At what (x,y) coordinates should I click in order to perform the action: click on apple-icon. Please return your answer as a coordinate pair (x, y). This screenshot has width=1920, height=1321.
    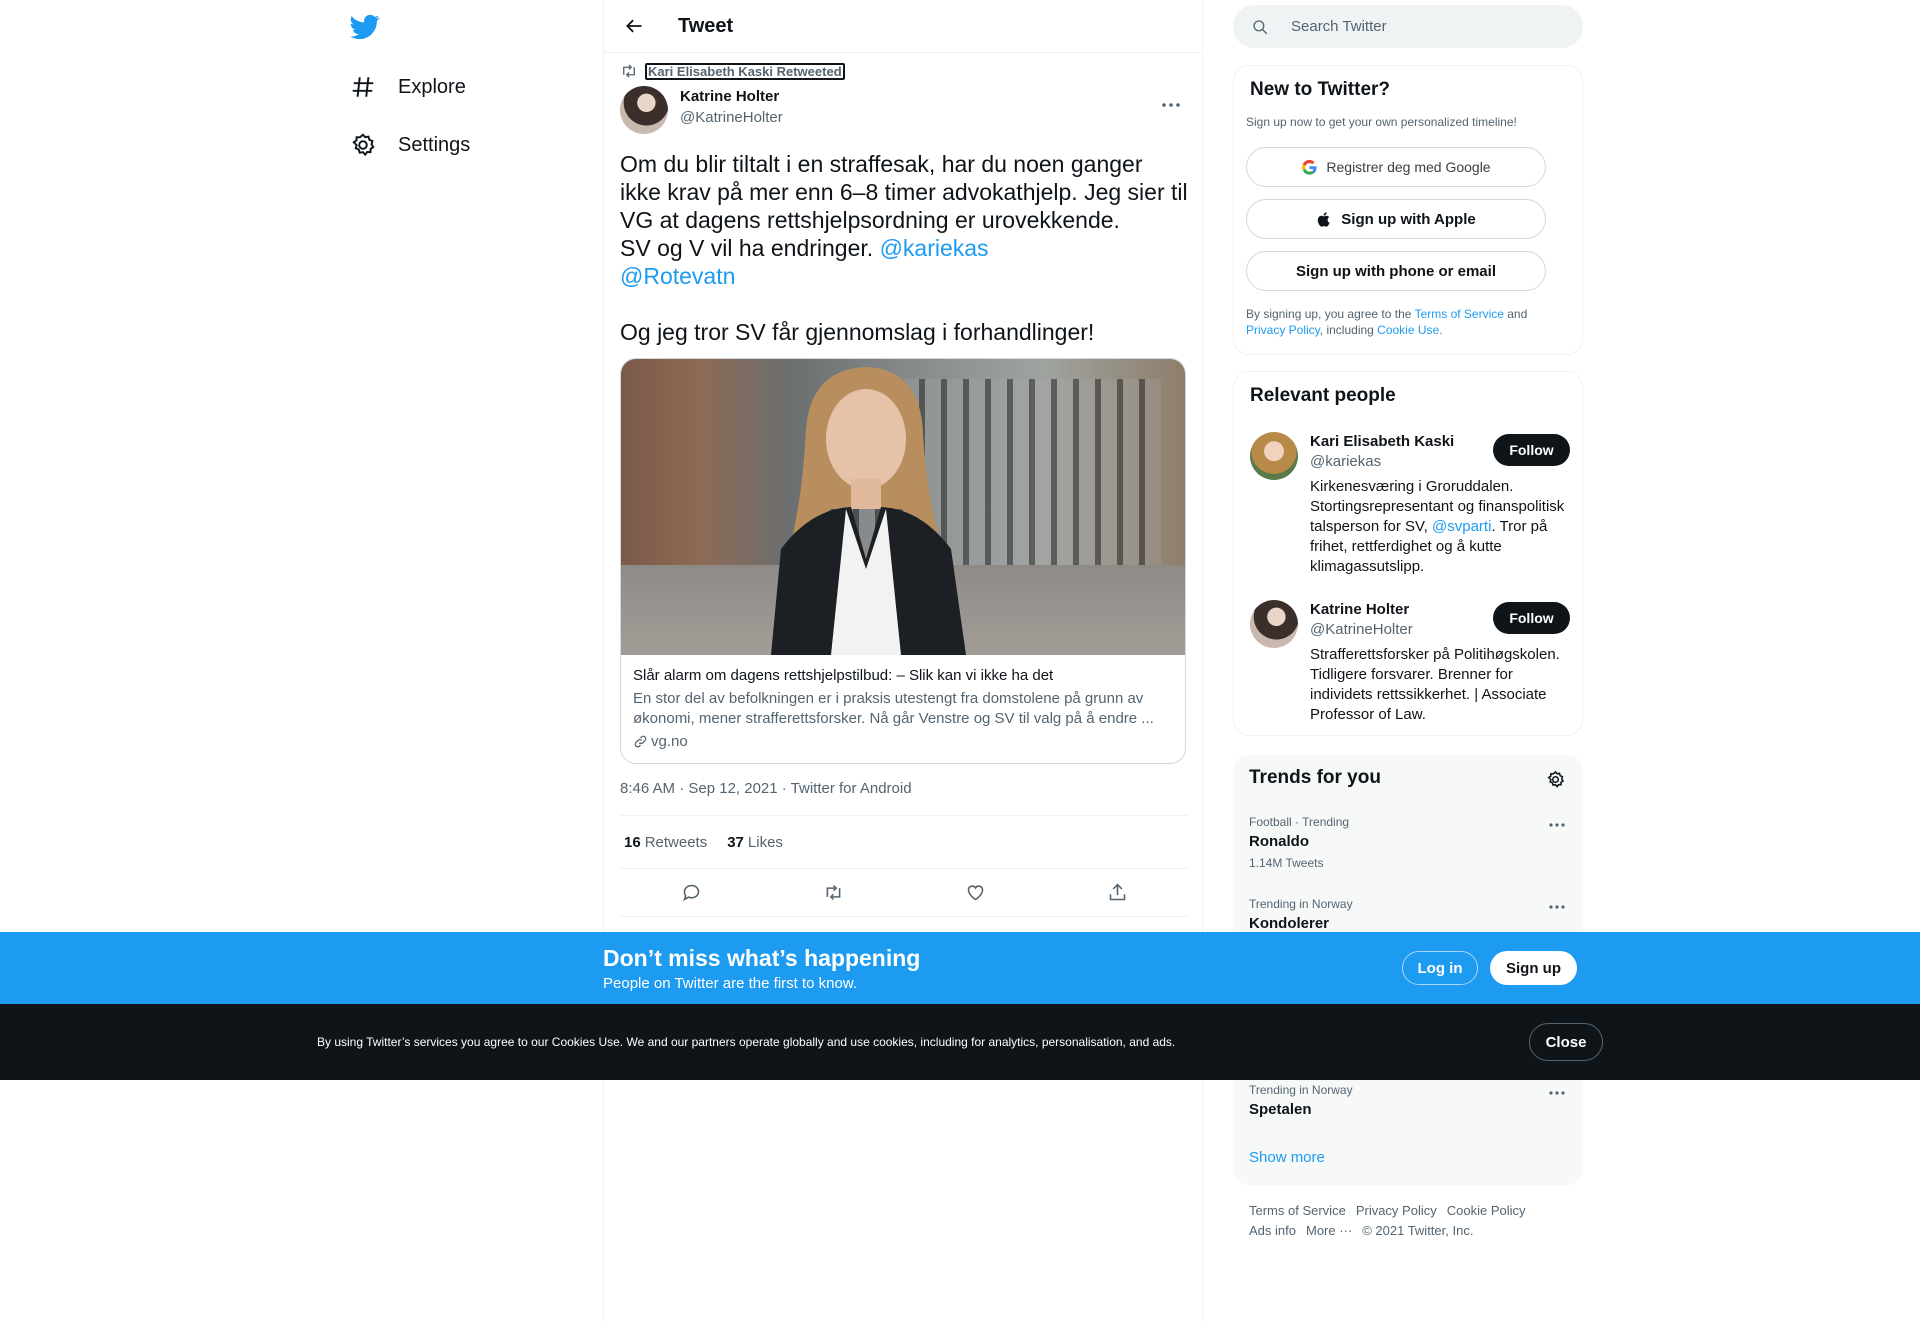
    Looking at the image, I should click on (1324, 219).